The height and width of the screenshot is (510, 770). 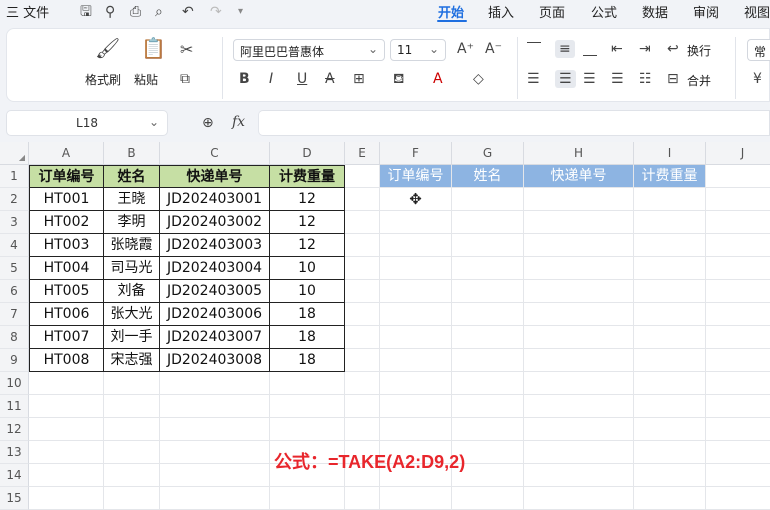 What do you see at coordinates (673, 49) in the screenshot?
I see `wrap-icon: ↩` at bounding box center [673, 49].